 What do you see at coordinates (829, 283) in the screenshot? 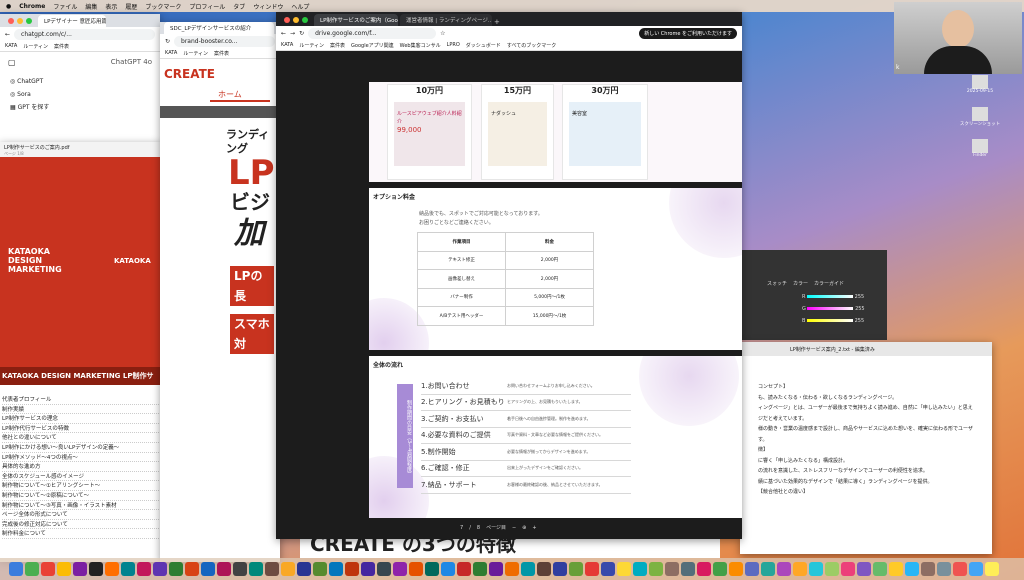
I see `tab-color-guide: カラーガイド` at bounding box center [829, 283].